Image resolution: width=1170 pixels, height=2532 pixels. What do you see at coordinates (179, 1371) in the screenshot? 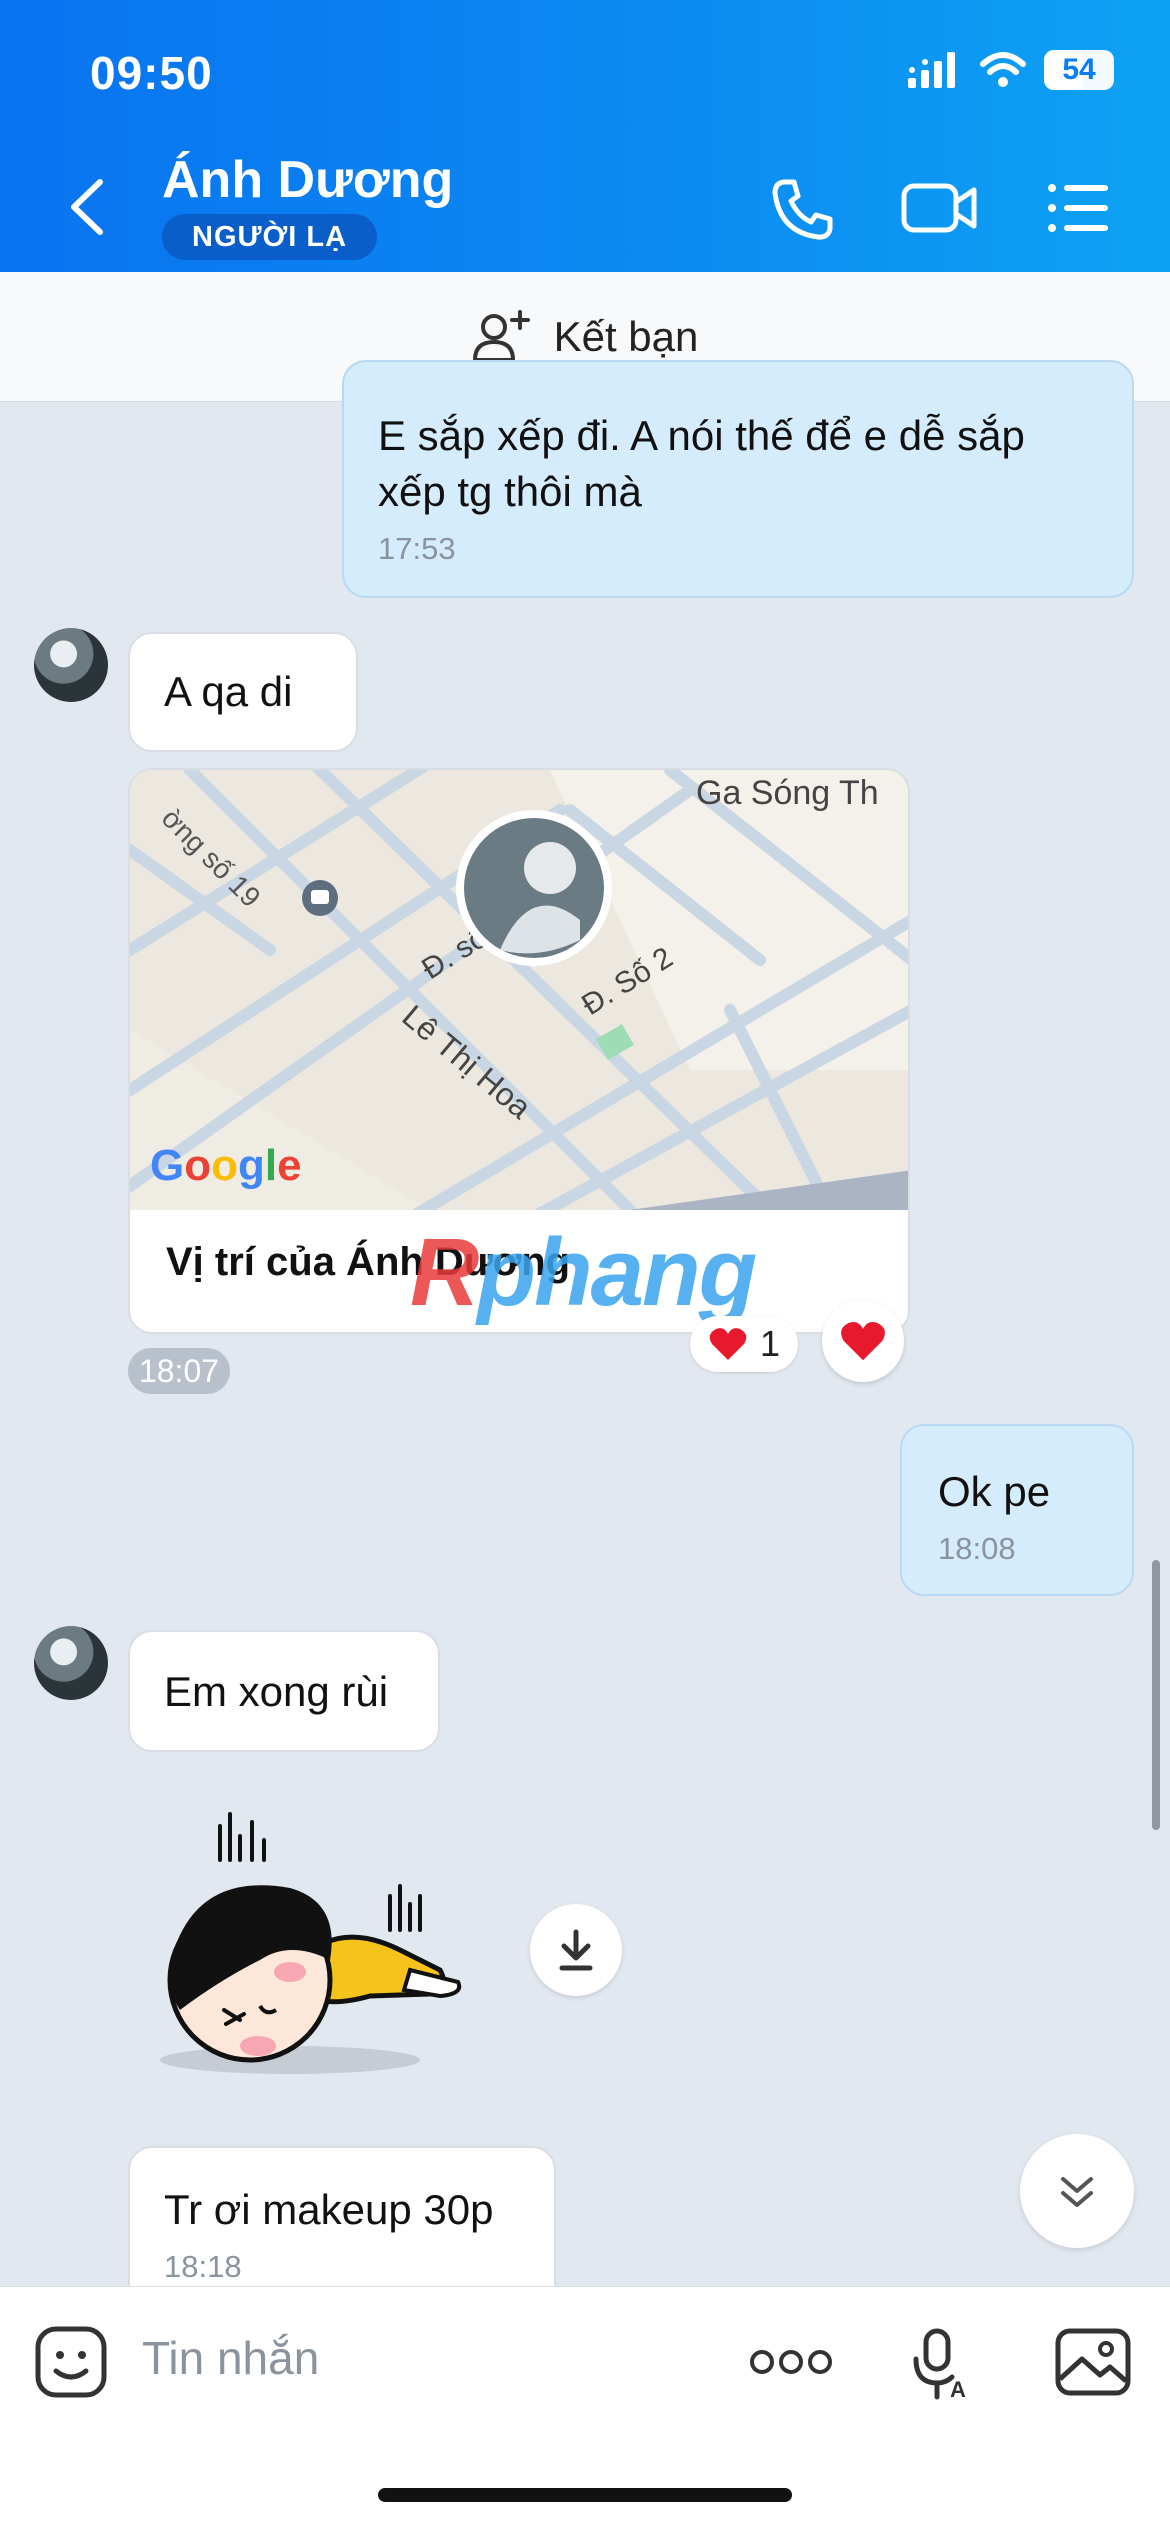
I see `message-time-pill: 18:07` at bounding box center [179, 1371].